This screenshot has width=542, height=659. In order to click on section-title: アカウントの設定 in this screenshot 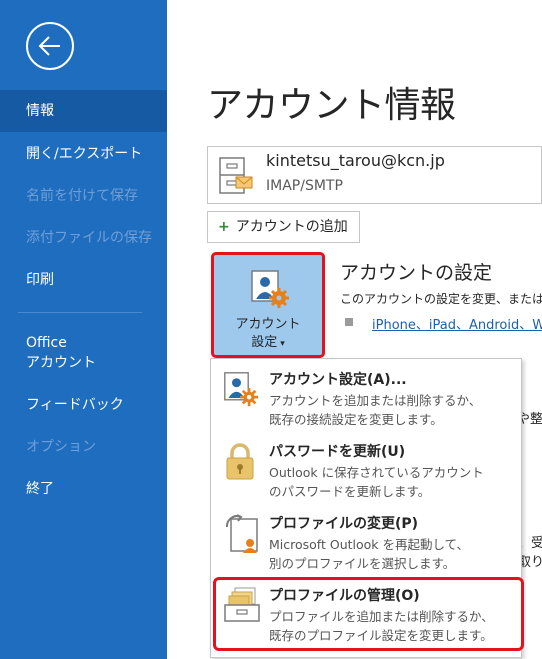, I will do `click(416, 273)`.